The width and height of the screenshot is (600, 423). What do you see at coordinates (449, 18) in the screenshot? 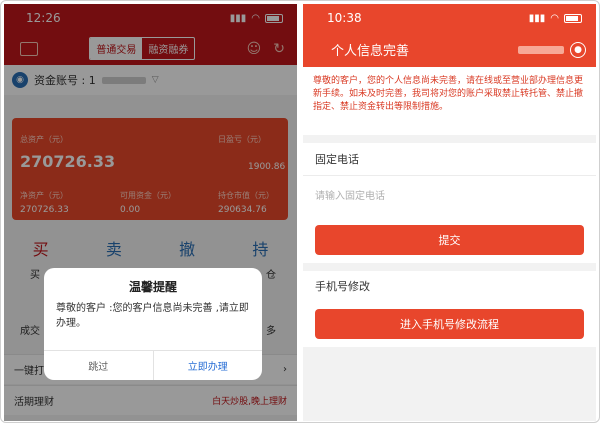
I see `right-status-bar: 10:38 ▮▮▮ ◠` at bounding box center [449, 18].